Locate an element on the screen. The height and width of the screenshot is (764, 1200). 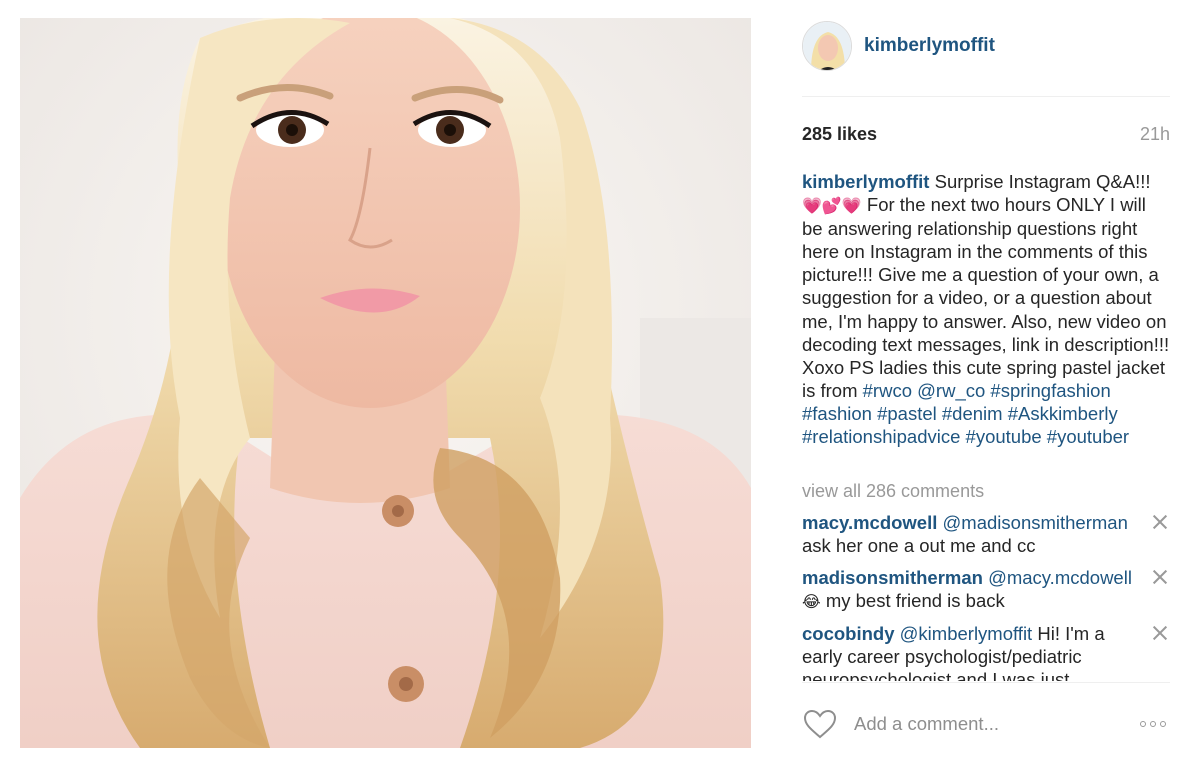
comment-username: macy.mcdowell is located at coordinates (869, 522).